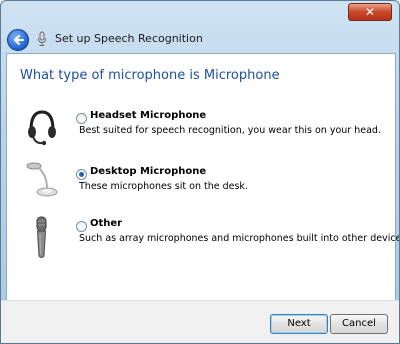 The height and width of the screenshot is (344, 400). What do you see at coordinates (148, 115) in the screenshot?
I see `option-label: Headset Microphone` at bounding box center [148, 115].